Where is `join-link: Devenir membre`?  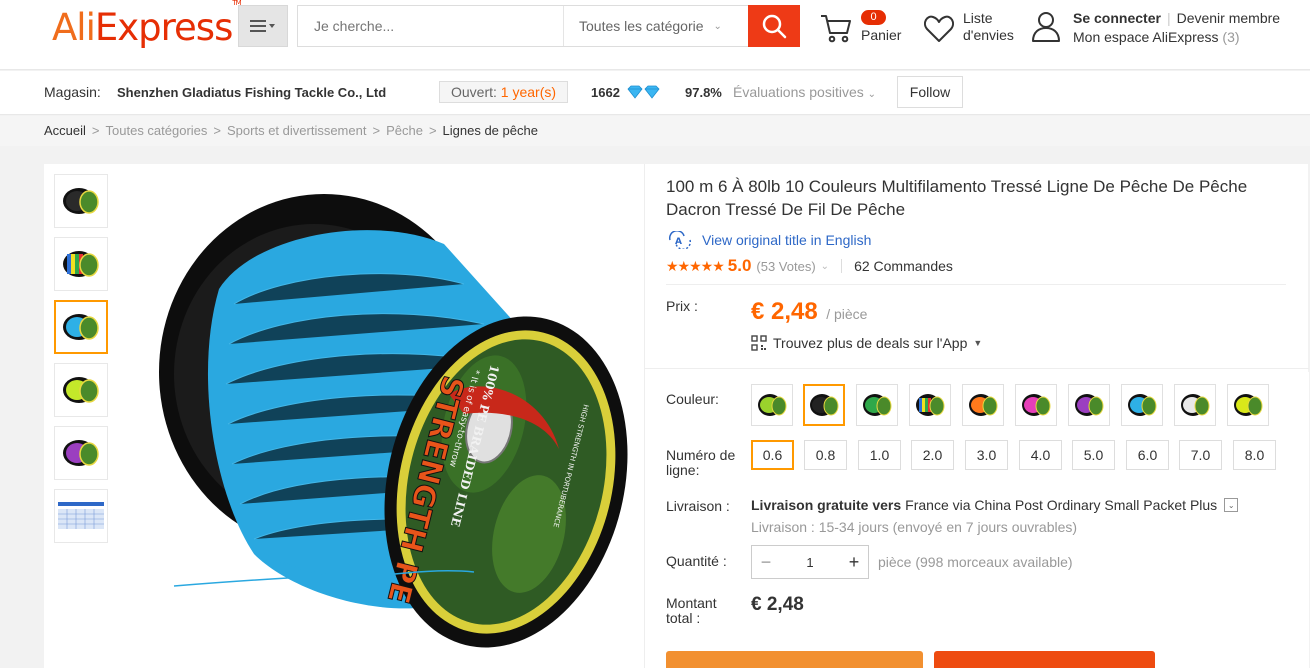 join-link: Devenir membre is located at coordinates (1228, 18).